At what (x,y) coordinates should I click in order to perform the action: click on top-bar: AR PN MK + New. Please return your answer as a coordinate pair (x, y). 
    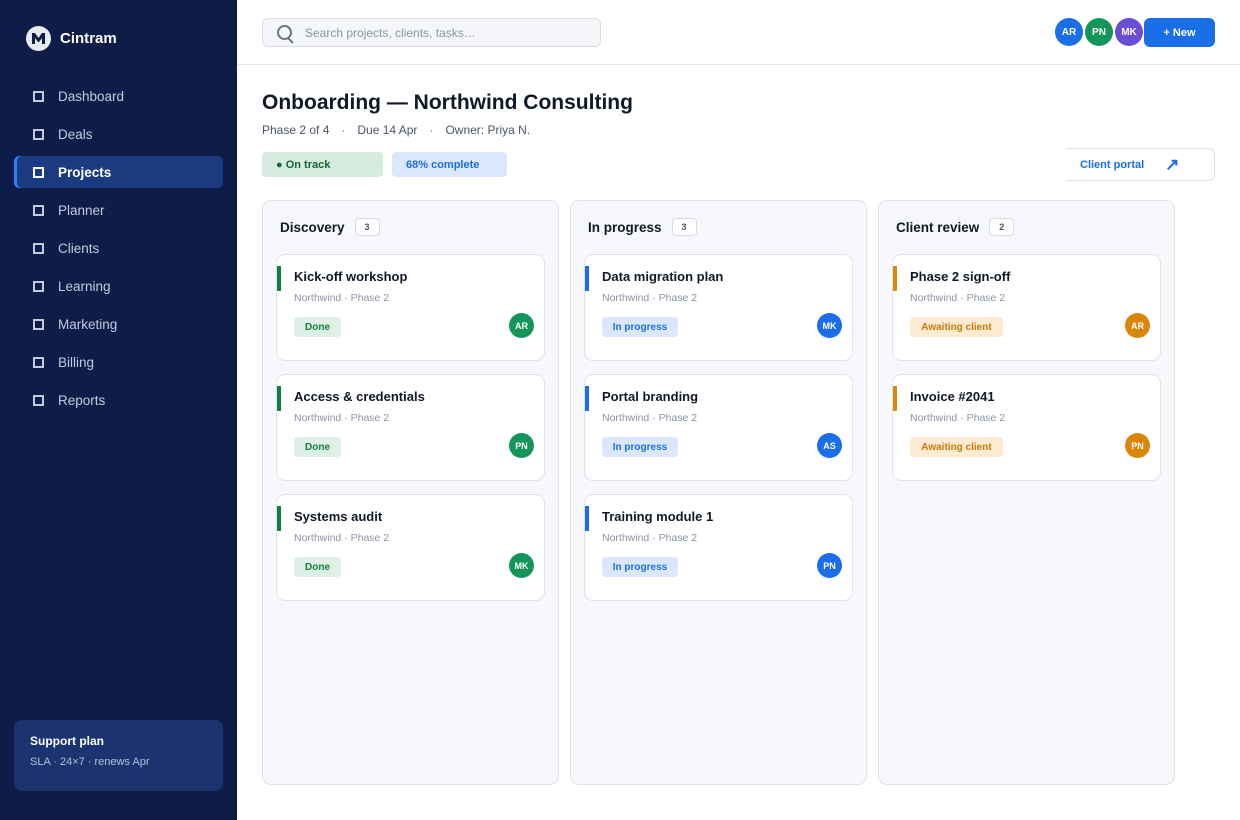
    Looking at the image, I should click on (738, 32).